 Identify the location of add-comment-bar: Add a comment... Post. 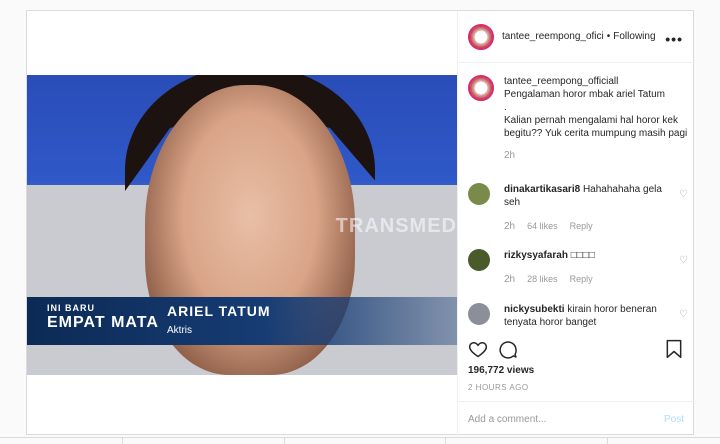
(577, 418).